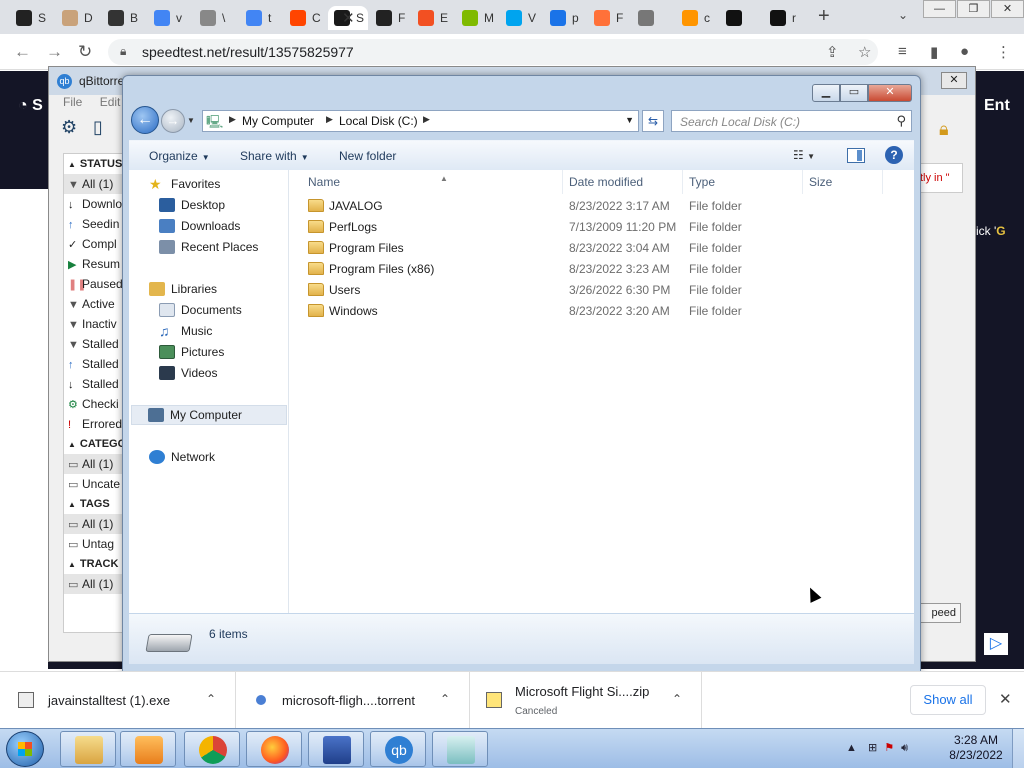  Describe the element at coordinates (306, 18) in the screenshot. I see `browser-tab: C` at that location.